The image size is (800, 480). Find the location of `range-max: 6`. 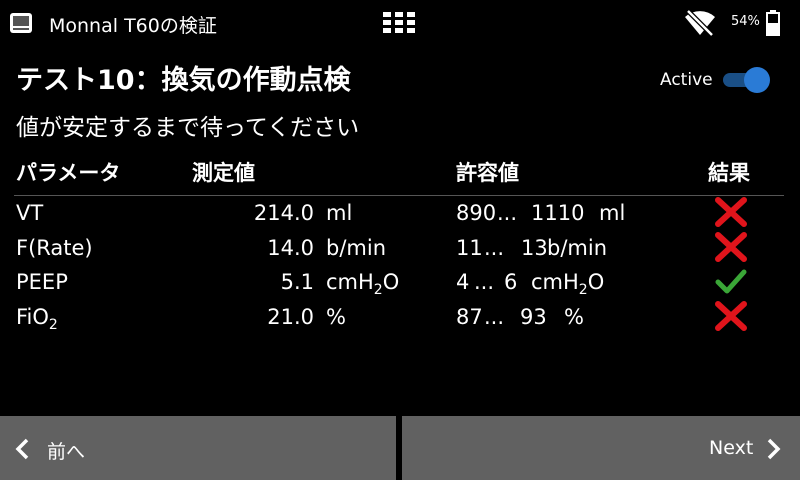

range-max: 6 is located at coordinates (511, 282).